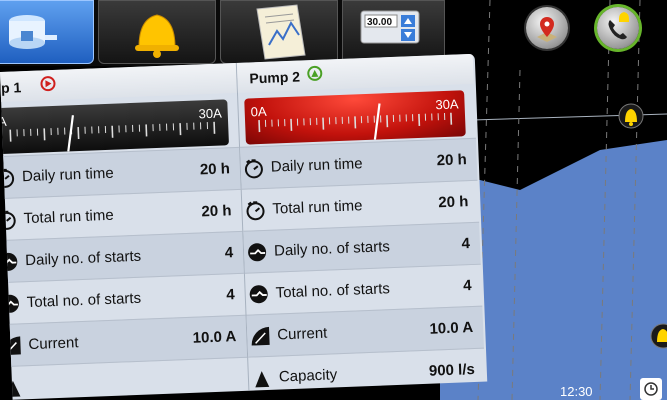  What do you see at coordinates (262, 378) in the screenshot?
I see `capacity-icon` at bounding box center [262, 378].